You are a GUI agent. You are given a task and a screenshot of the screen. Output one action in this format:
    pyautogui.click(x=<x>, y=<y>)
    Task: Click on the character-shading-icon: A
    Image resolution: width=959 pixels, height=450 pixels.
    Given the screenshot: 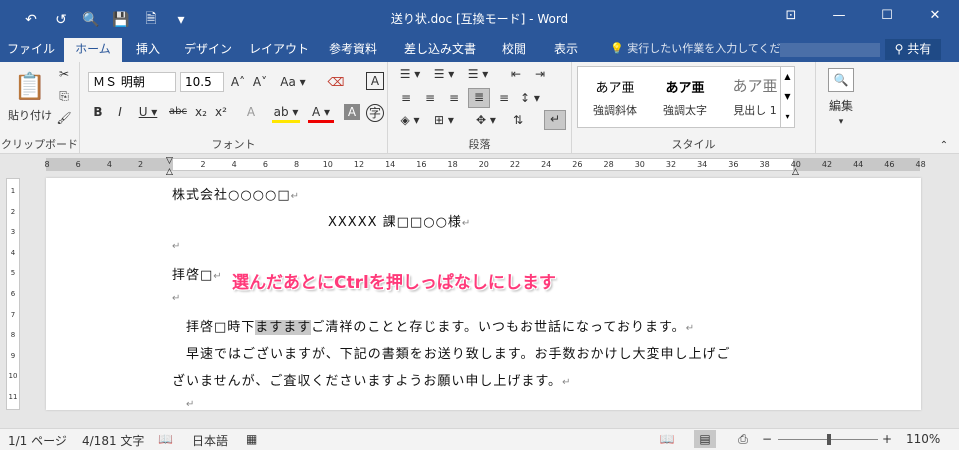 What is the action you would take?
    pyautogui.click(x=352, y=112)
    